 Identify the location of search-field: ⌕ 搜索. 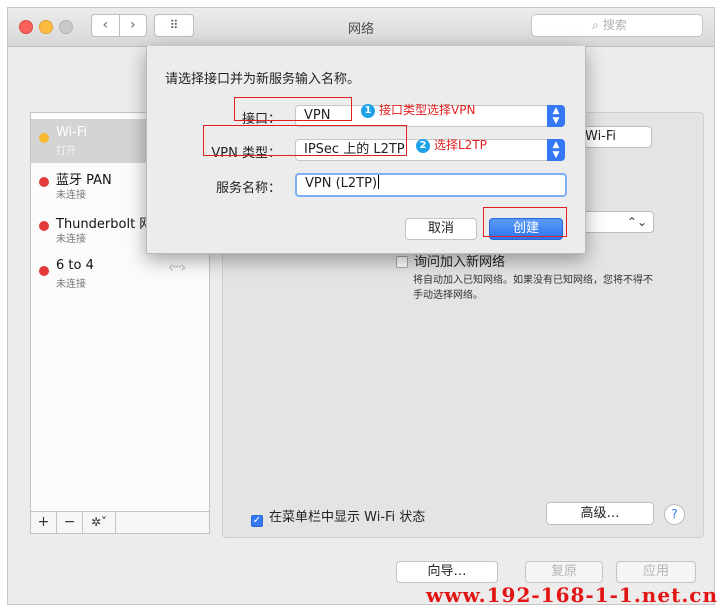
(617, 25).